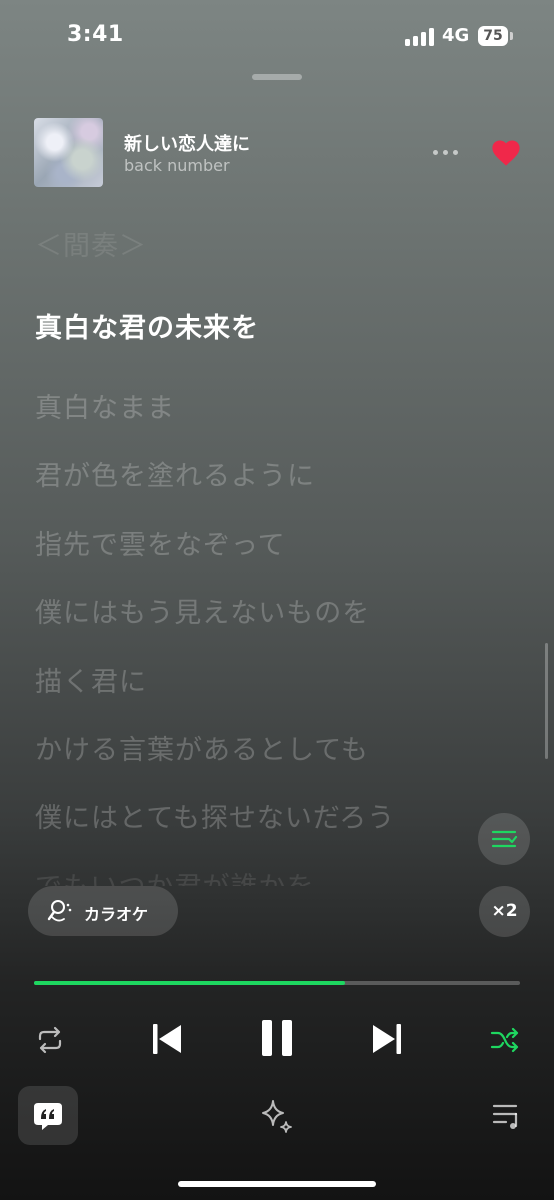 This screenshot has width=554, height=1200. Describe the element at coordinates (277, 1116) in the screenshot. I see `sparkle-icon` at that location.